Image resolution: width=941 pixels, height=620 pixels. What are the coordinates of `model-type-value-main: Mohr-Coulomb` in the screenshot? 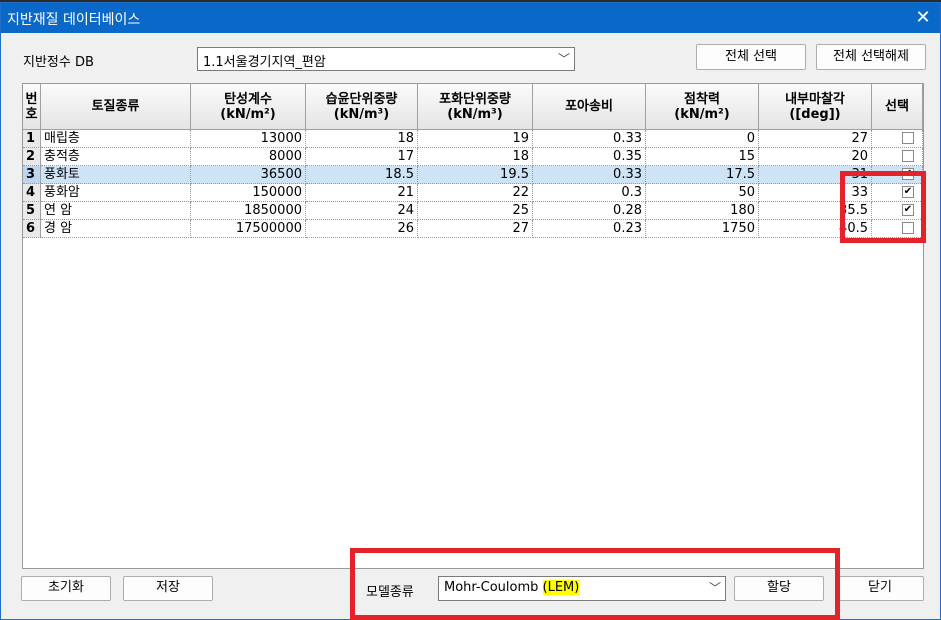 It's located at (493, 587).